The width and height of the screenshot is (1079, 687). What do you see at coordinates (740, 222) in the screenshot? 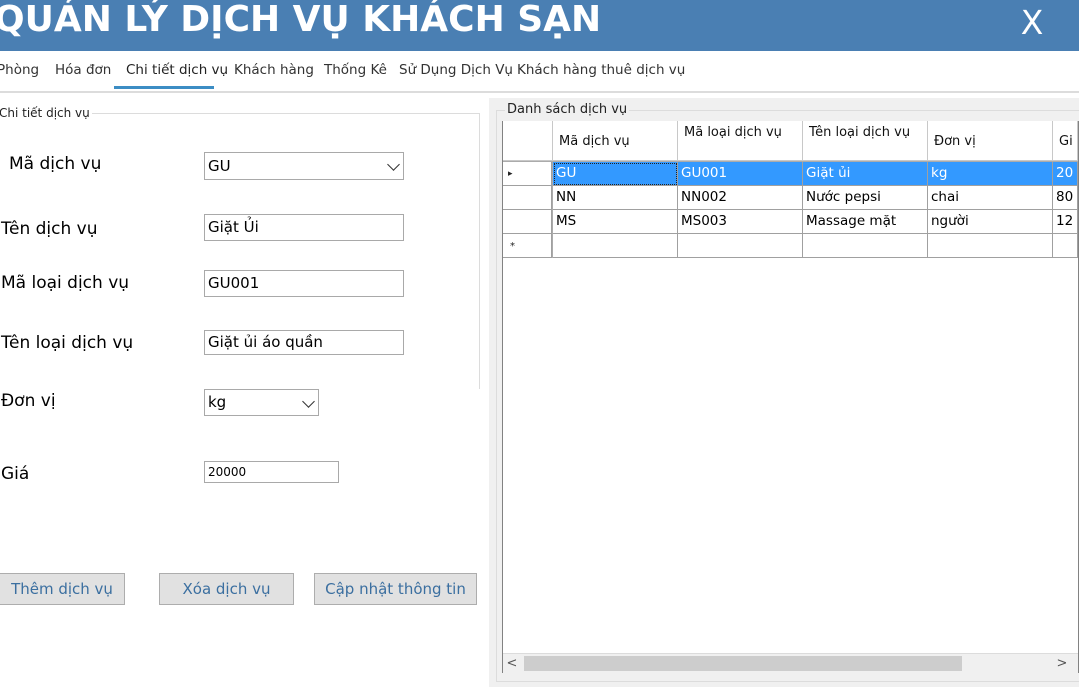
I see `table-cell: MS003` at bounding box center [740, 222].